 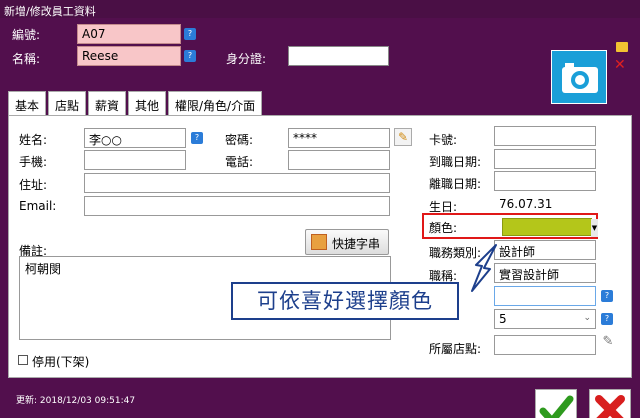 What do you see at coordinates (215, 103) in the screenshot?
I see `tab-permissions: 權限/角色/介面` at bounding box center [215, 103].